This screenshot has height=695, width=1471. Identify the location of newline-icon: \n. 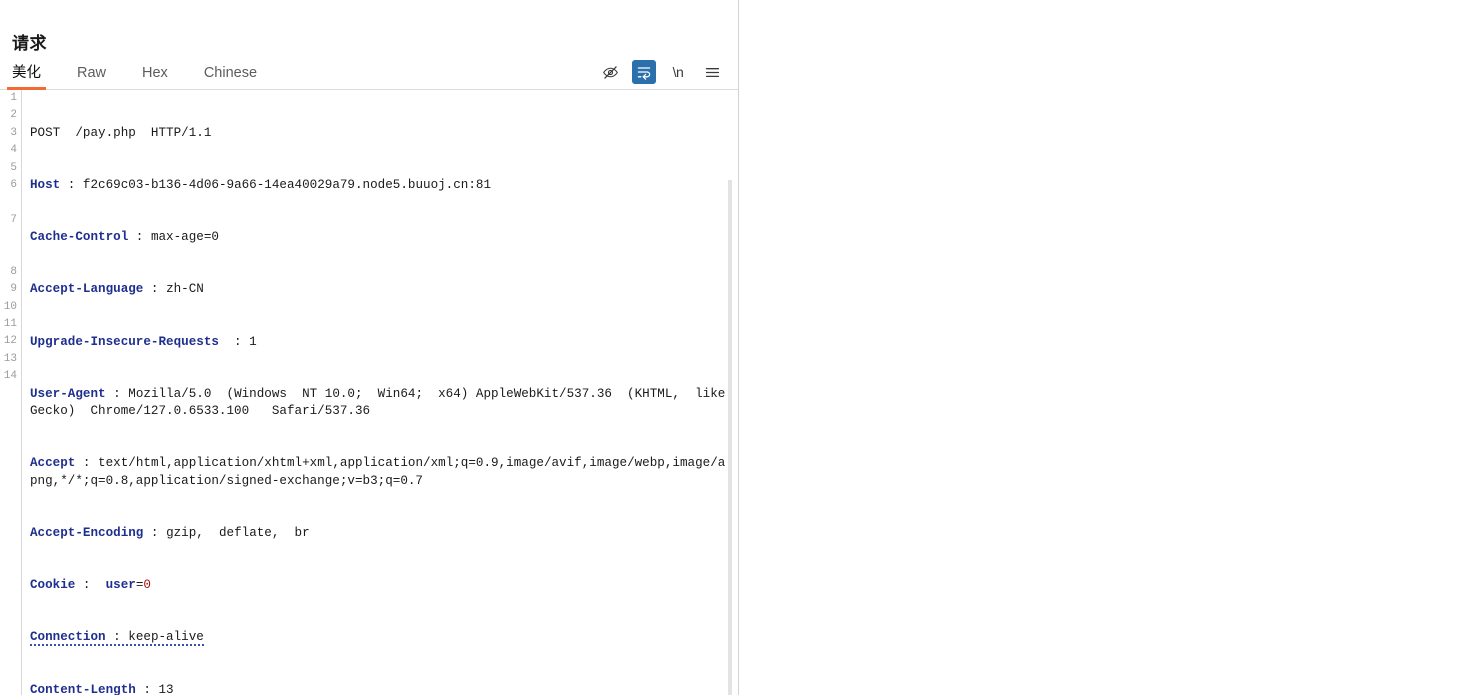
(678, 72).